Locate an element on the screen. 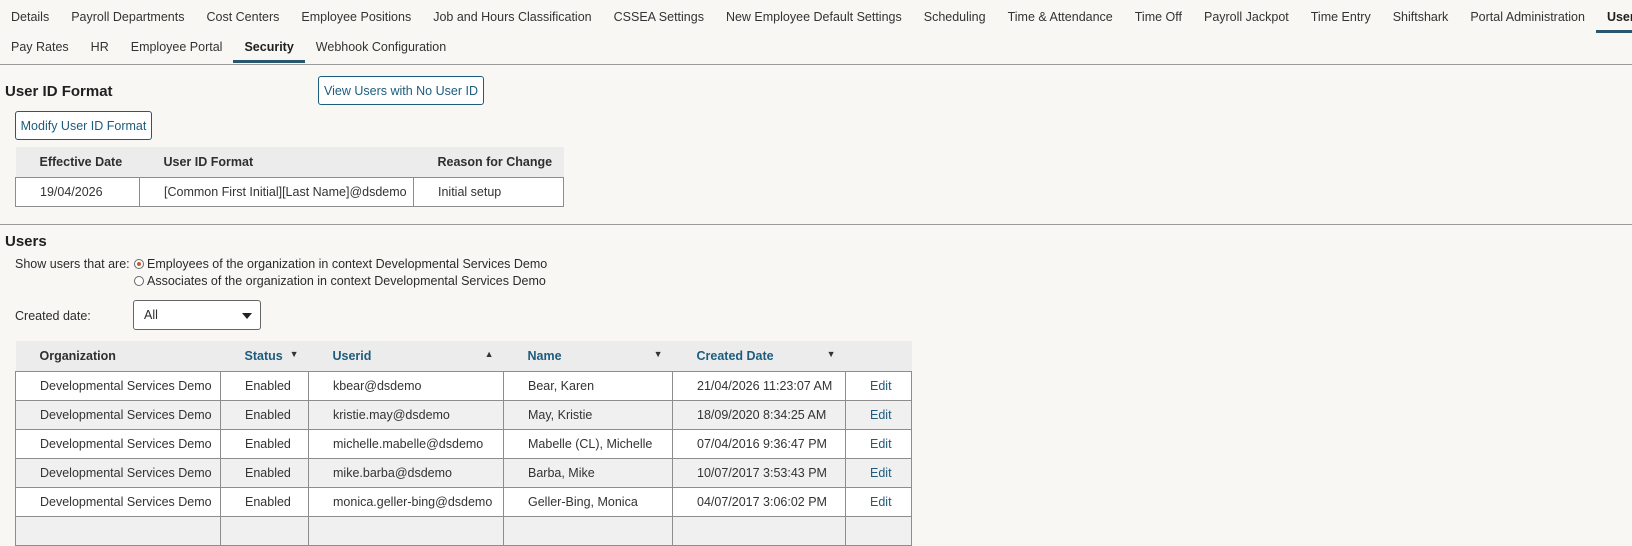 Image resolution: width=1632 pixels, height=546 pixels. tab-payroll-jackpot: Payroll Jackpot is located at coordinates (1246, 17).